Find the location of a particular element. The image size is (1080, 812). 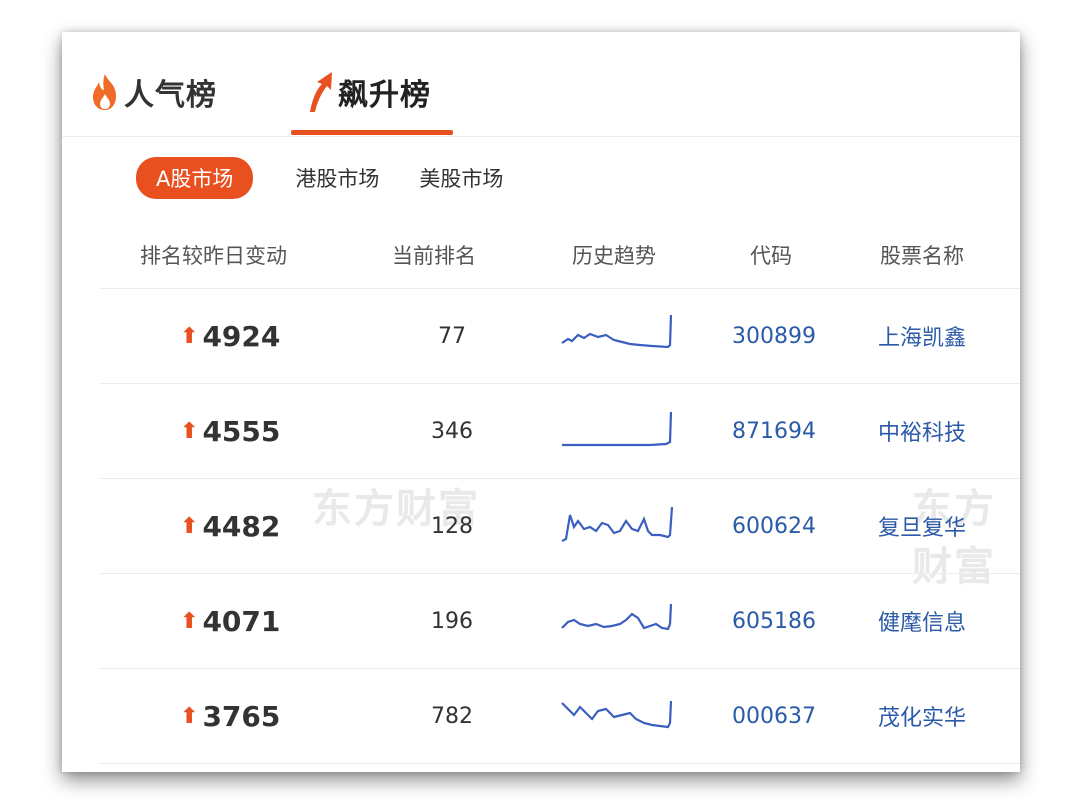

rank-change: ⬆ 4555 is located at coordinates (230, 431).